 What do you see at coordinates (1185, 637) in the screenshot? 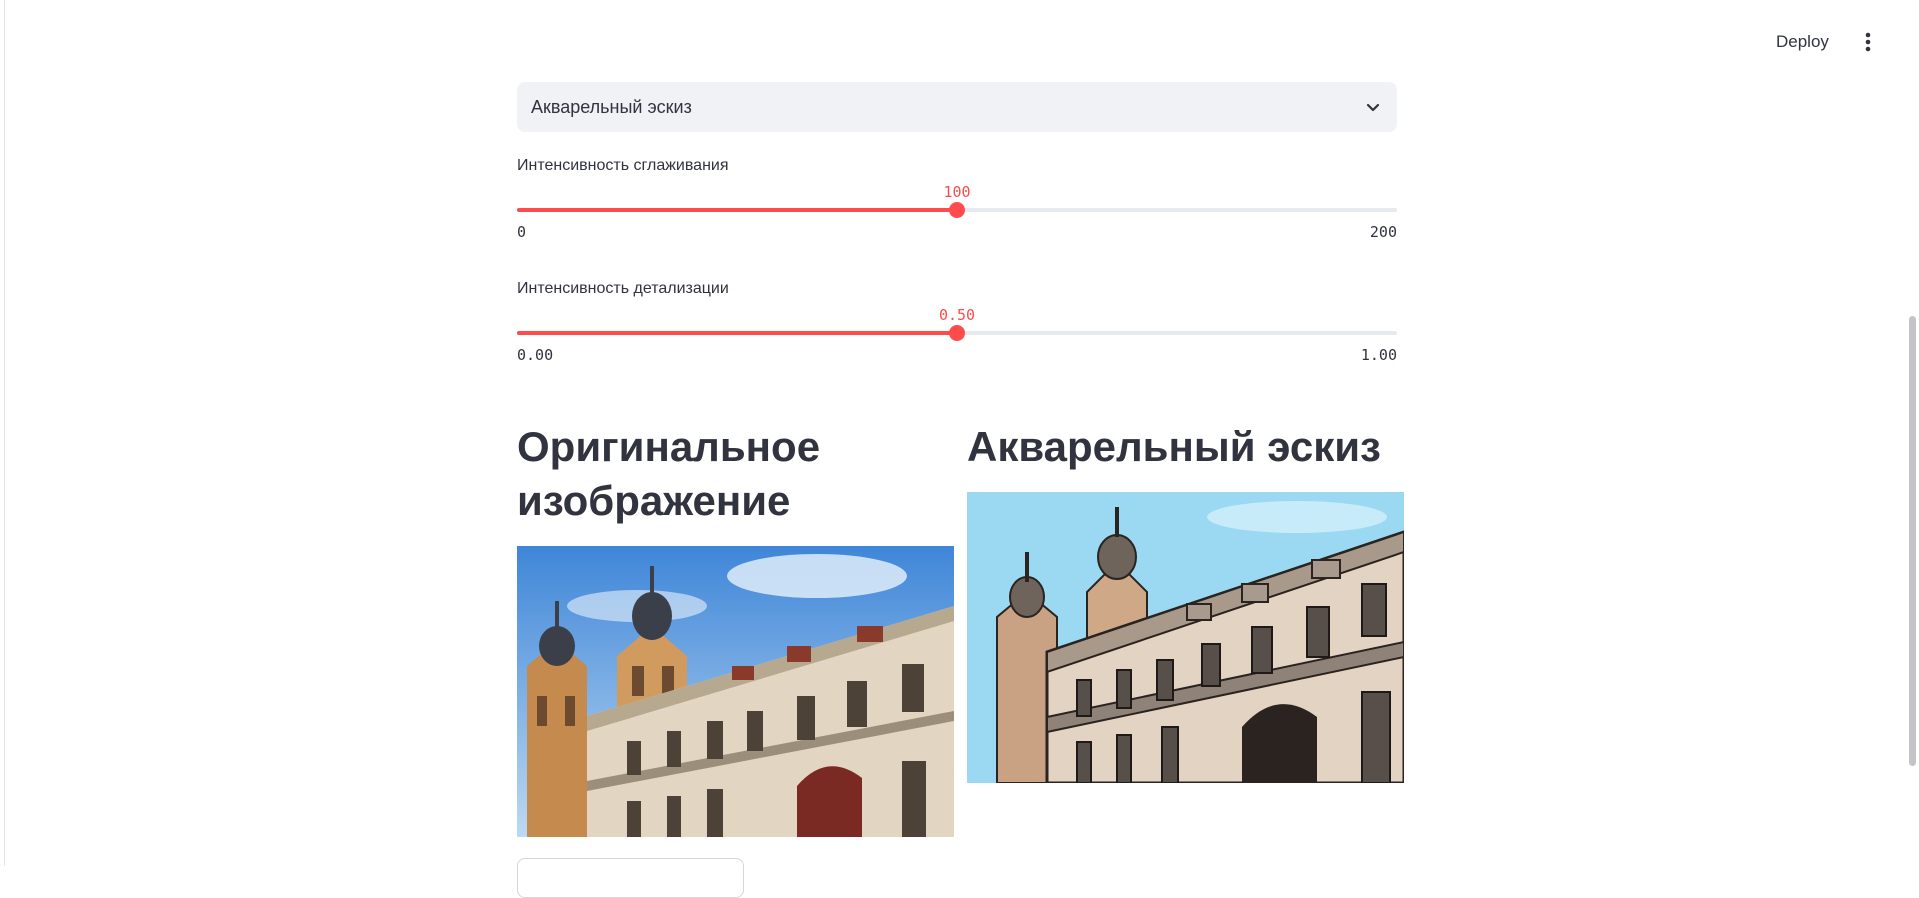
I see `result-image` at bounding box center [1185, 637].